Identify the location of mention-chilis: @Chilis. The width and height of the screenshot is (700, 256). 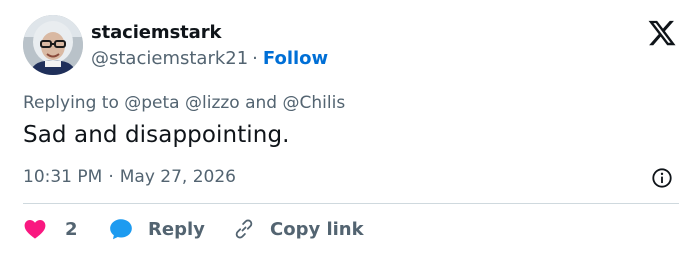
(314, 103).